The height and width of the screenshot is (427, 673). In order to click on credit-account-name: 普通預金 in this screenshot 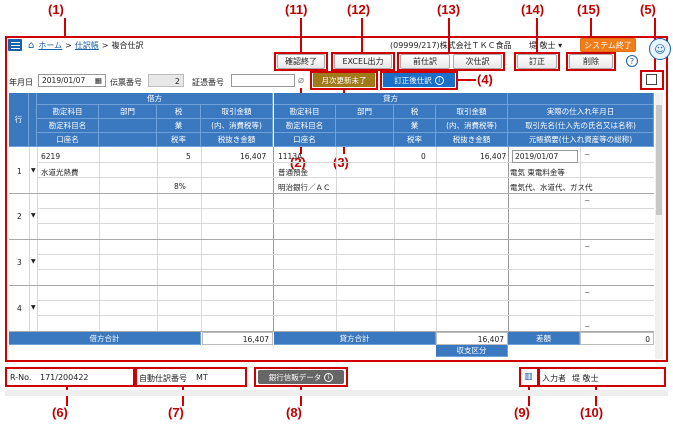, I will do `click(293, 172)`.